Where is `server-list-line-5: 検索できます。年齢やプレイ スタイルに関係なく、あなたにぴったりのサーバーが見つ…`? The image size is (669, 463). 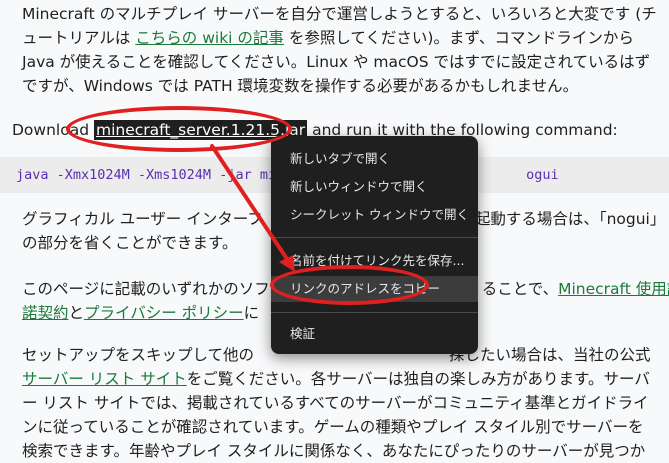 server-list-line-5: 検索できます。年齢やプレイ スタイルに関係なく、あなたにぴったりのサーバーが見つ… is located at coordinates (334, 451).